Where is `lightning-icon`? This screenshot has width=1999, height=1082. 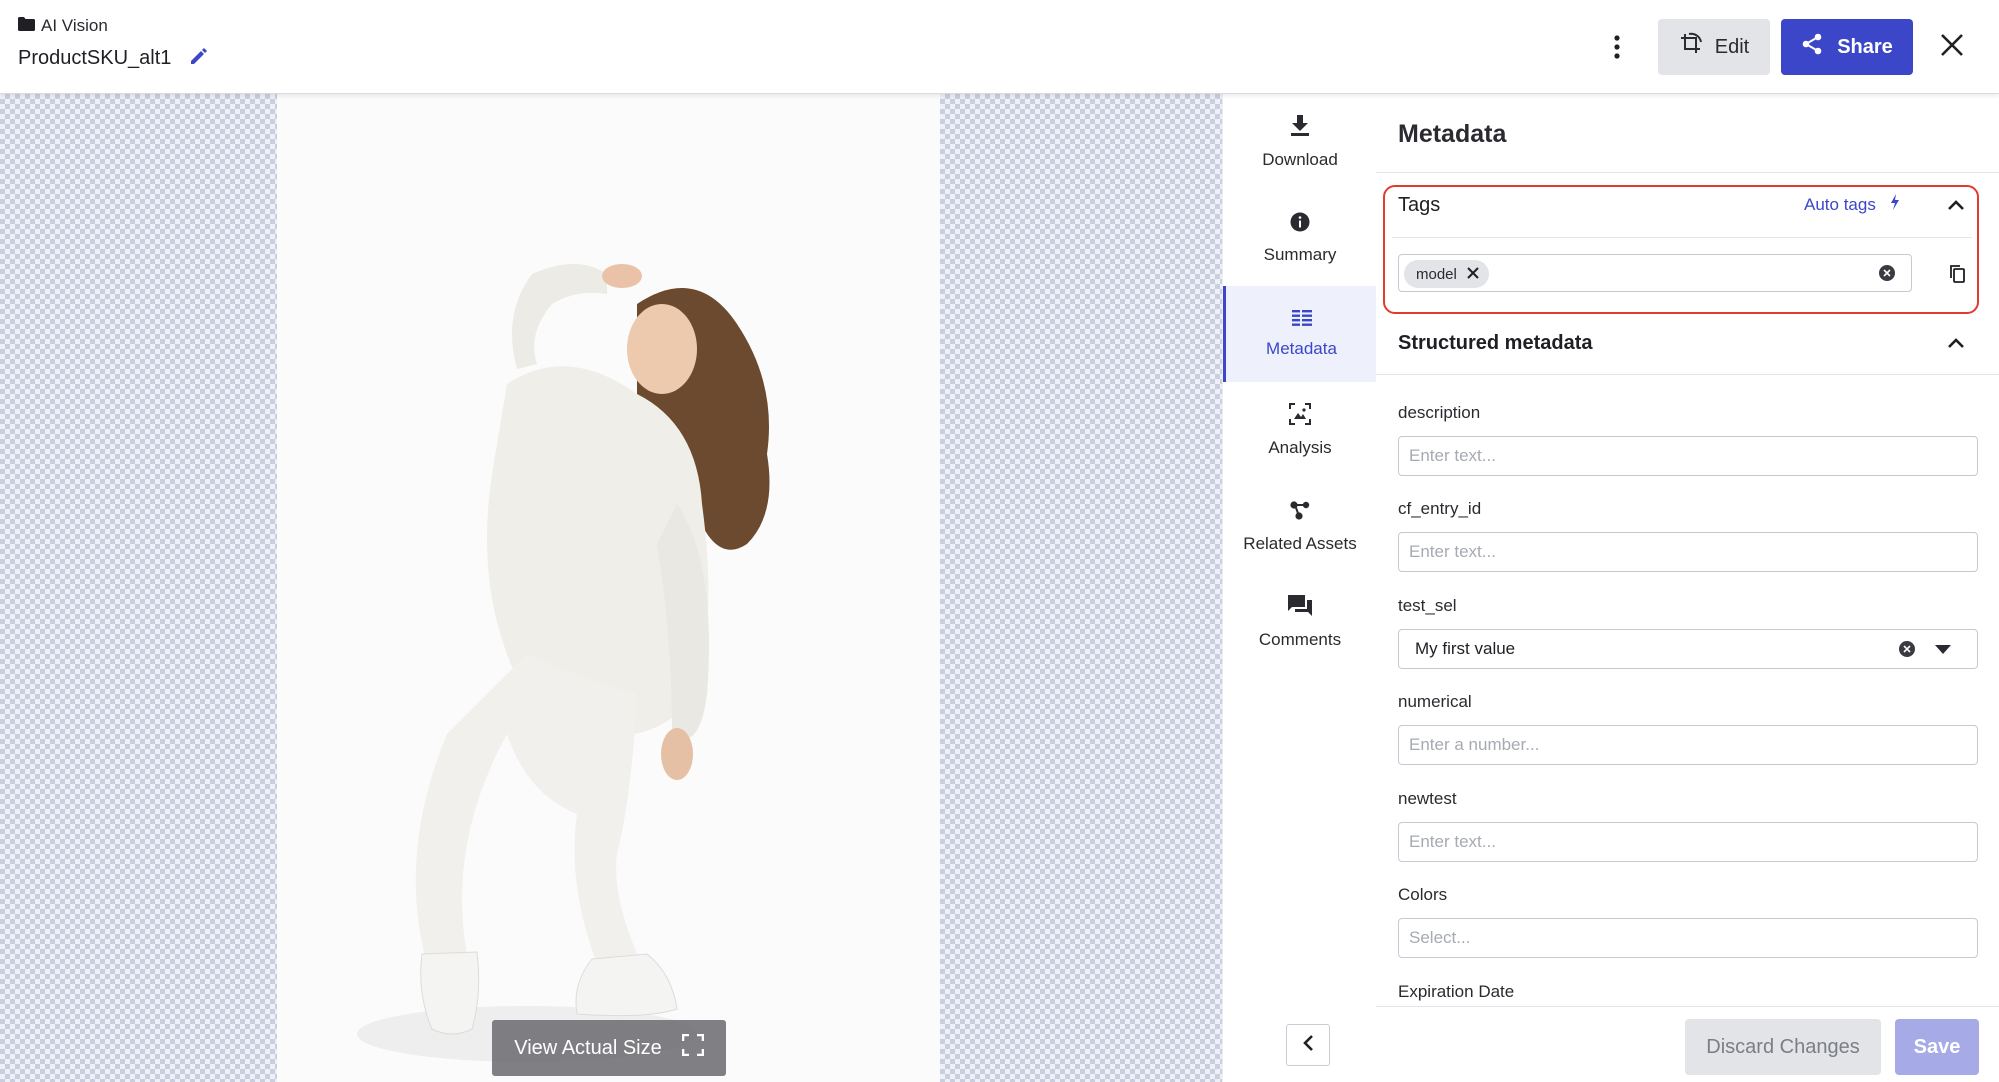
lightning-icon is located at coordinates (1895, 204).